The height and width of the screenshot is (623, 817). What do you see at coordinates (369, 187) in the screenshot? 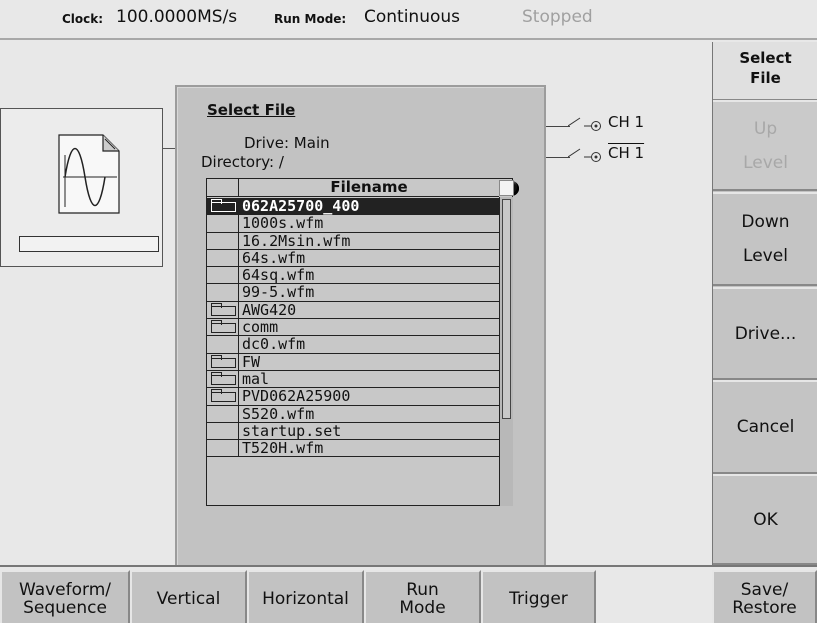
I see `filename-column-header: Filename` at bounding box center [369, 187].